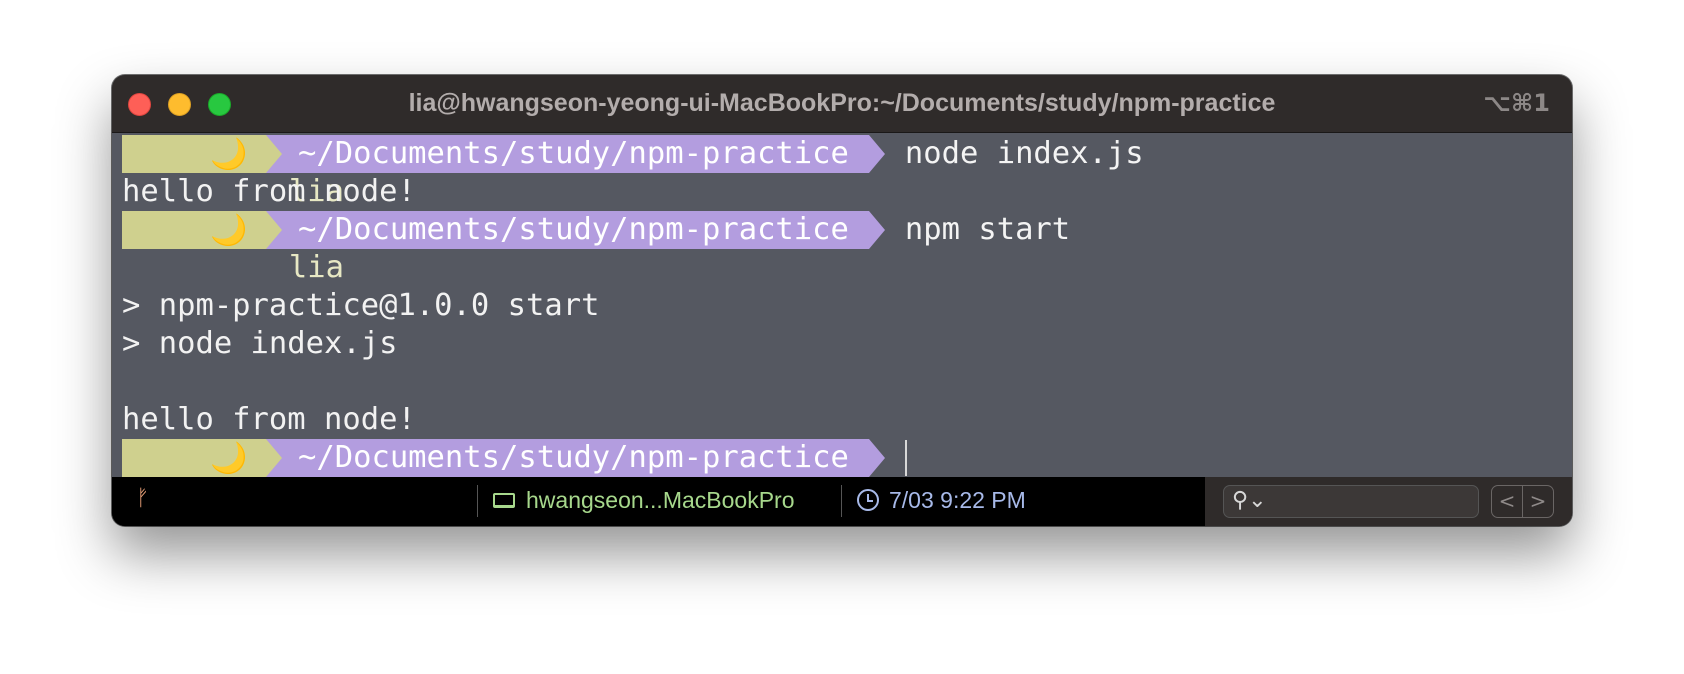  I want to click on search-icon: ⚲⌄, so click(1249, 500).